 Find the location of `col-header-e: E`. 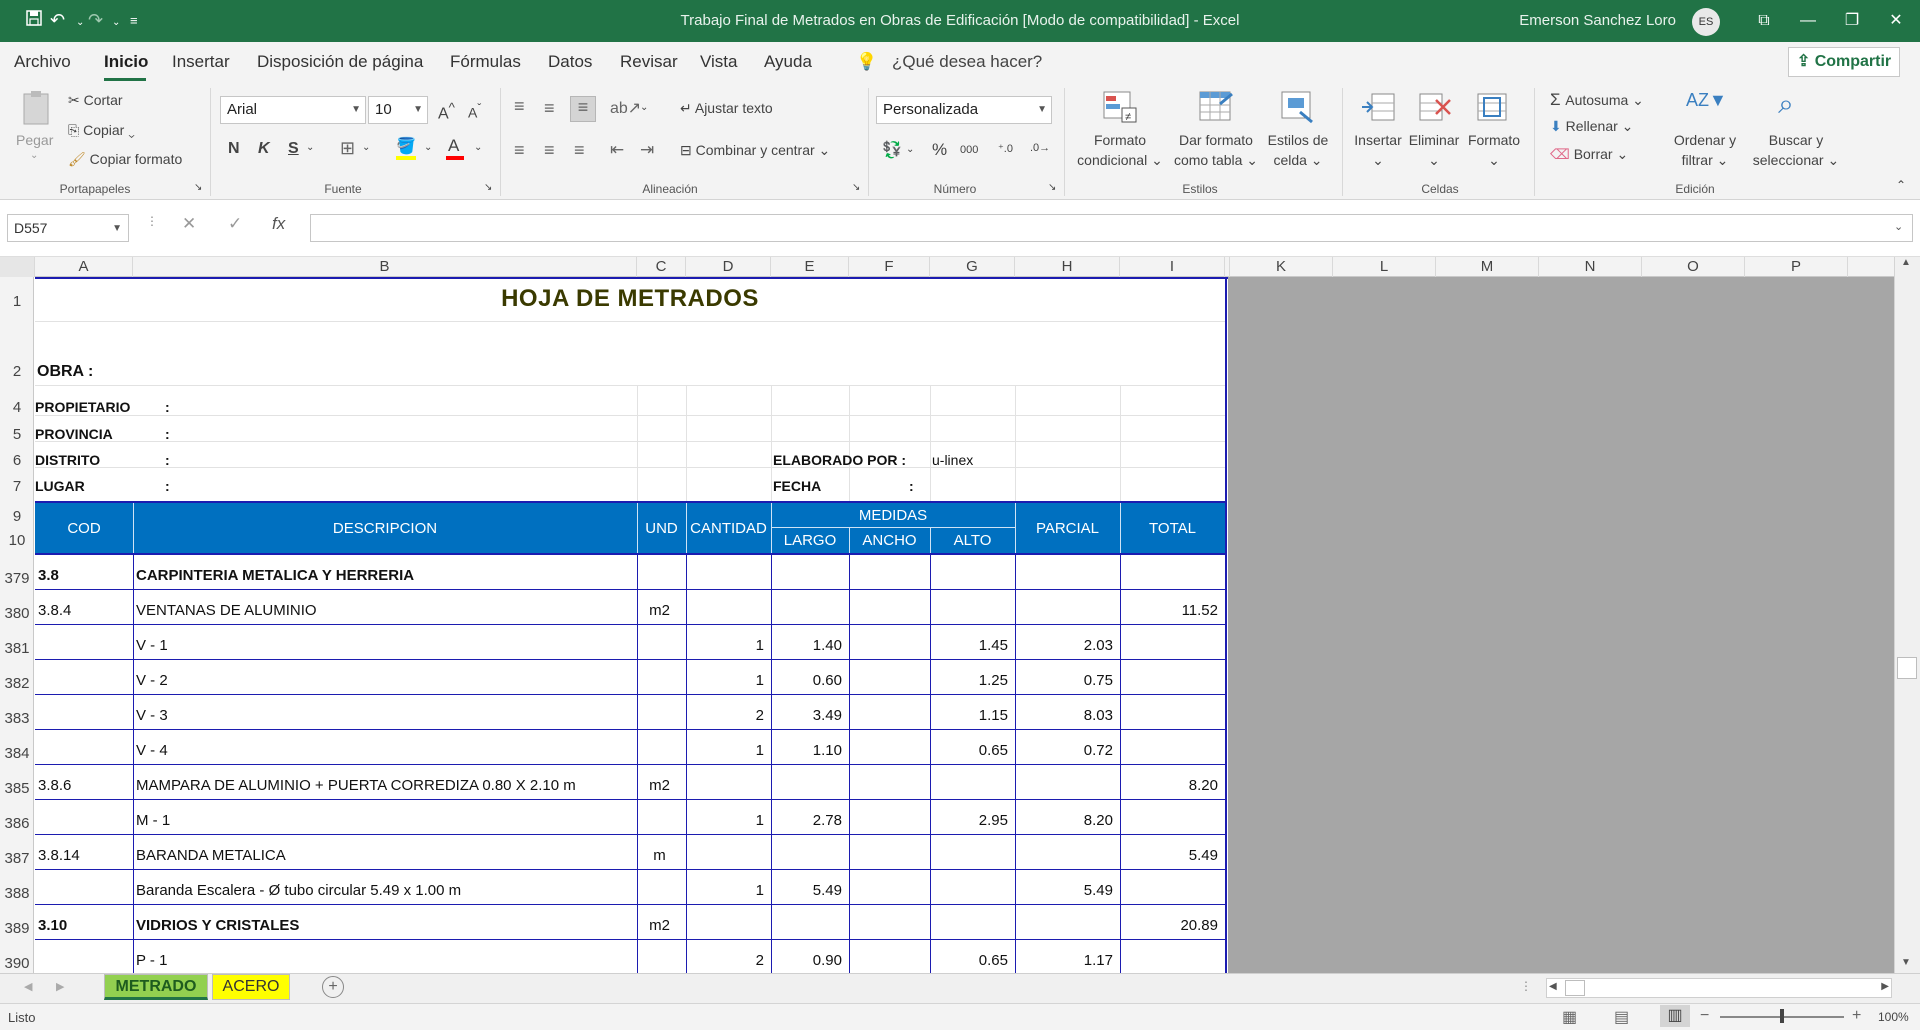

col-header-e: E is located at coordinates (810, 267).